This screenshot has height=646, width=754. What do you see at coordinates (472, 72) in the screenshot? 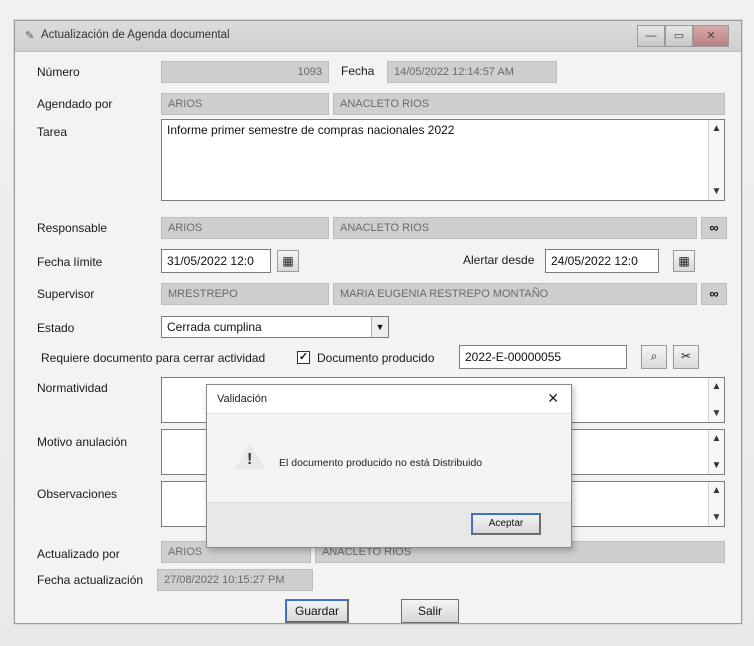
I see `fecha-field: 14/05/2022 12:14:57 AM` at bounding box center [472, 72].